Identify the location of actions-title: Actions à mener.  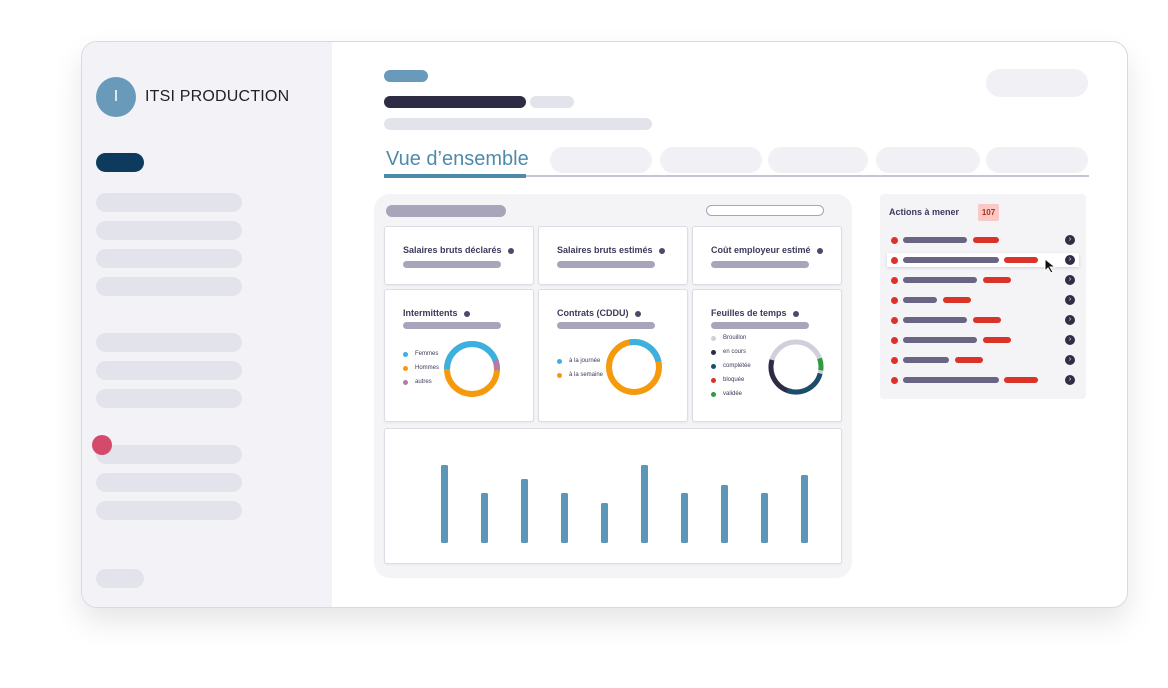
(924, 212).